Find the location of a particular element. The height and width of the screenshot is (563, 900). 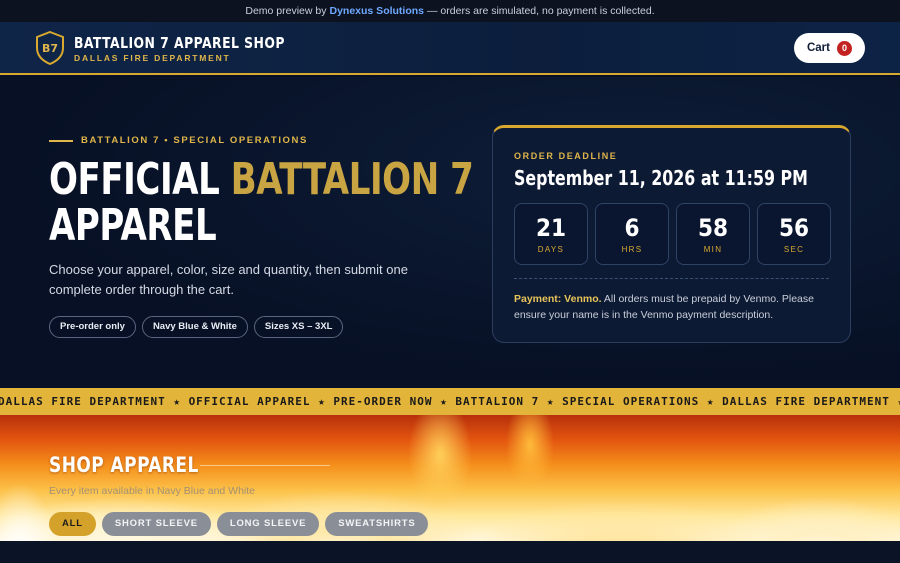

countdown-unit: MIN is located at coordinates (713, 249).